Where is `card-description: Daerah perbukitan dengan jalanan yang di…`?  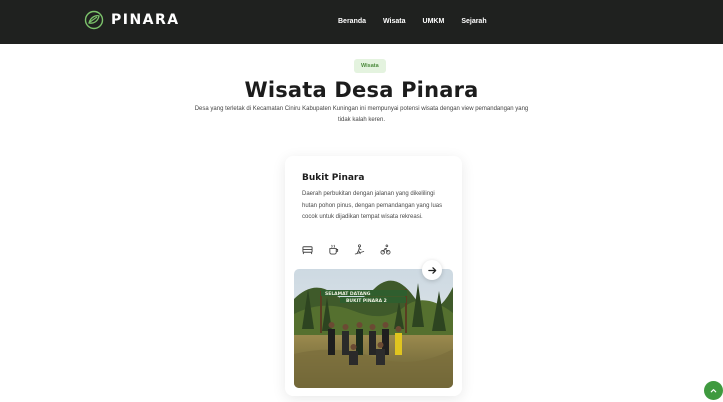 card-description: Daerah perbukitan dengan jalanan yang di… is located at coordinates (372, 205).